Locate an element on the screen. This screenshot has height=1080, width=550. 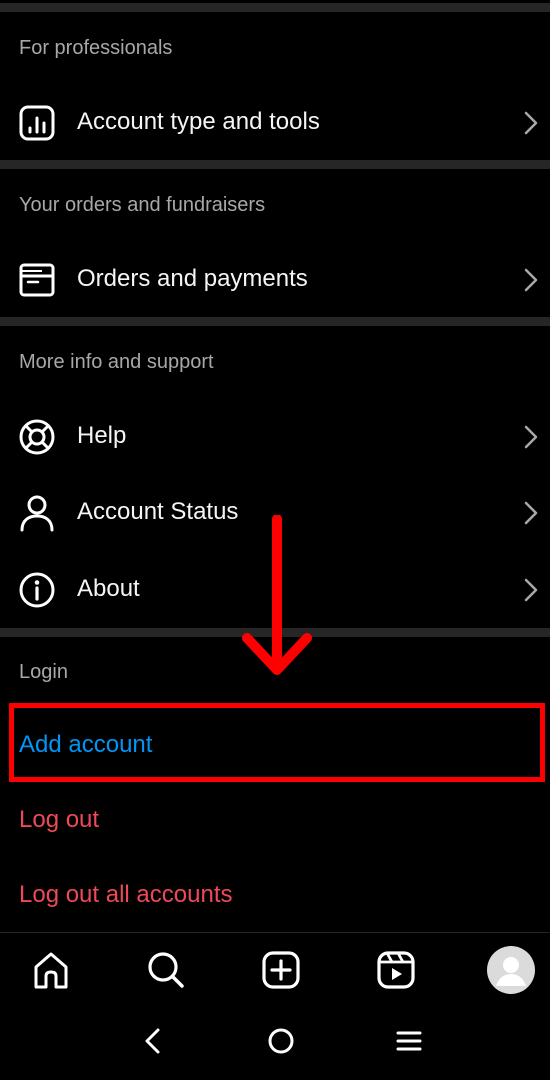
home-icon is located at coordinates (51, 970).